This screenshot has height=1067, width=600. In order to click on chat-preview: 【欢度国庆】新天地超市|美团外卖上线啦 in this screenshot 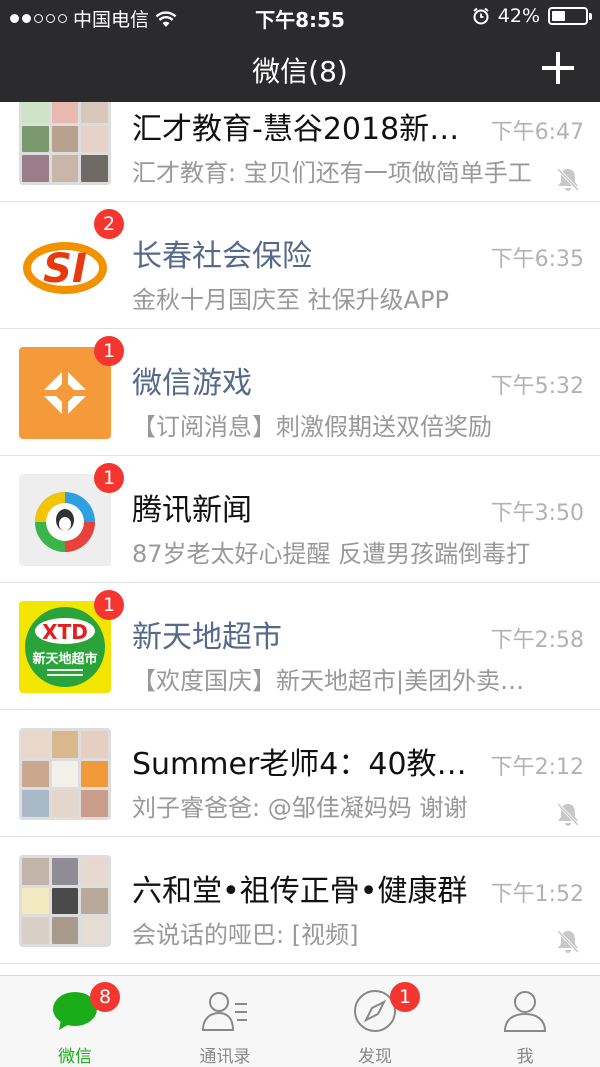, I will do `click(337, 681)`.